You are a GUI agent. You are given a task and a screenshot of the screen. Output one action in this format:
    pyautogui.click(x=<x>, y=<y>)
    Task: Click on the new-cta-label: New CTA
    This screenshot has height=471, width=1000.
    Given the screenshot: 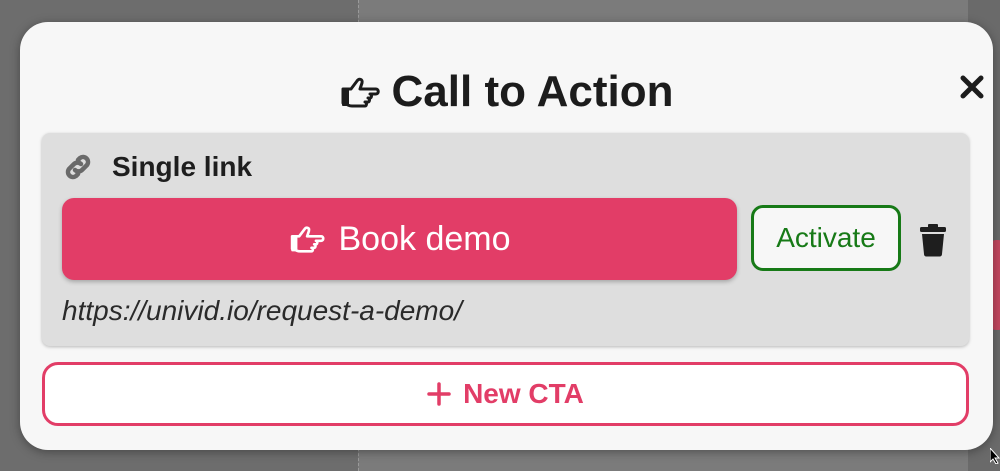 What is the action you would take?
    pyautogui.click(x=523, y=393)
    